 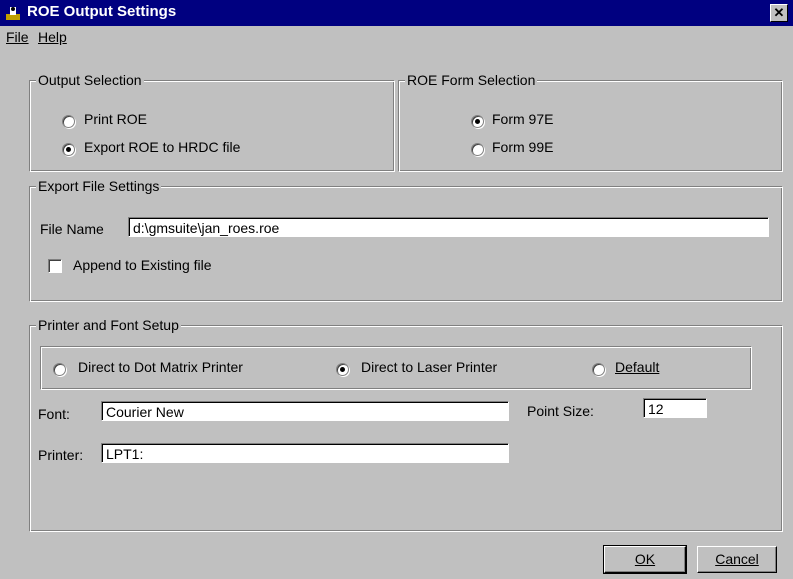 What do you see at coordinates (160, 367) in the screenshot?
I see `radio-label: Direct to Dot Matrix Printer` at bounding box center [160, 367].